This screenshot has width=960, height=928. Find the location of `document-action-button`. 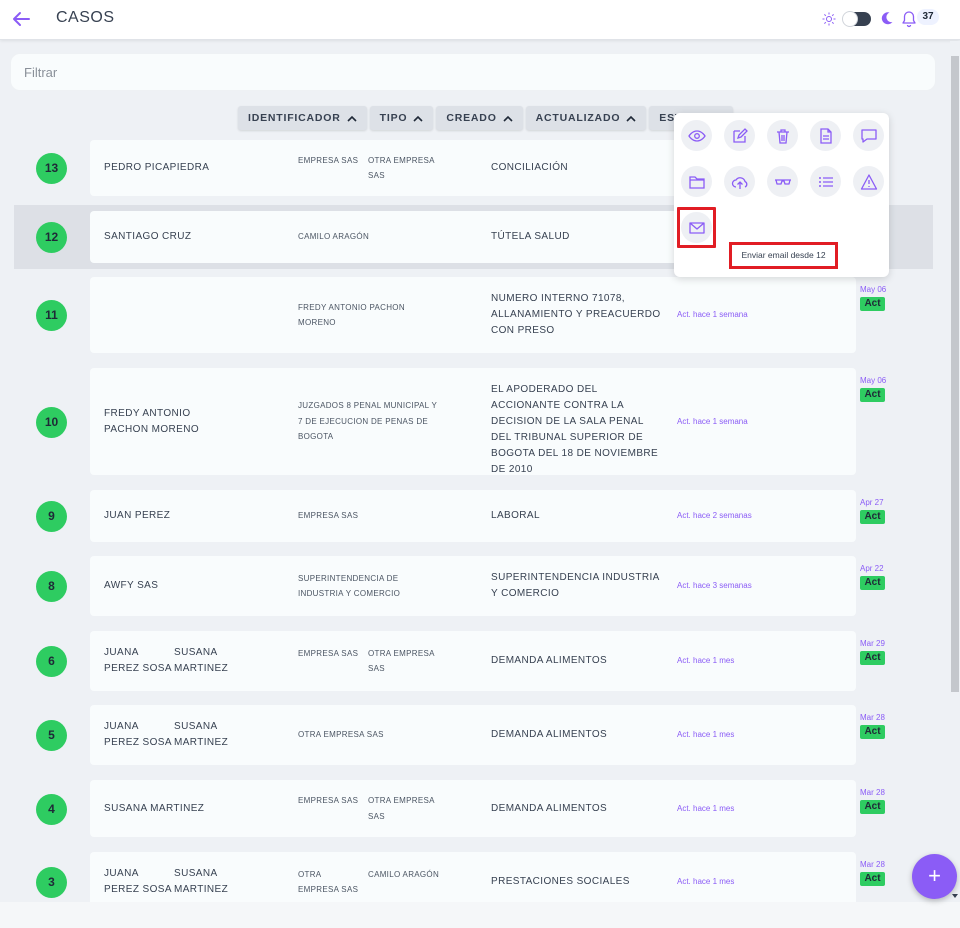

document-action-button is located at coordinates (825, 135).